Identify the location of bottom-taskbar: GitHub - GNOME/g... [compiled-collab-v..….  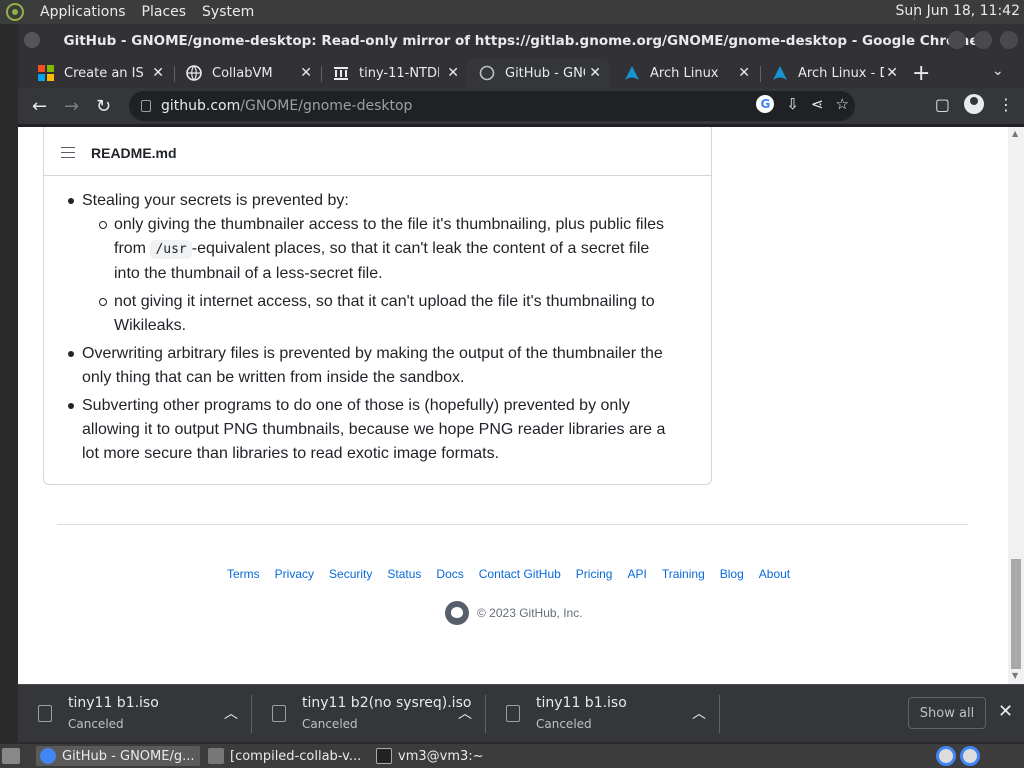
(512, 756).